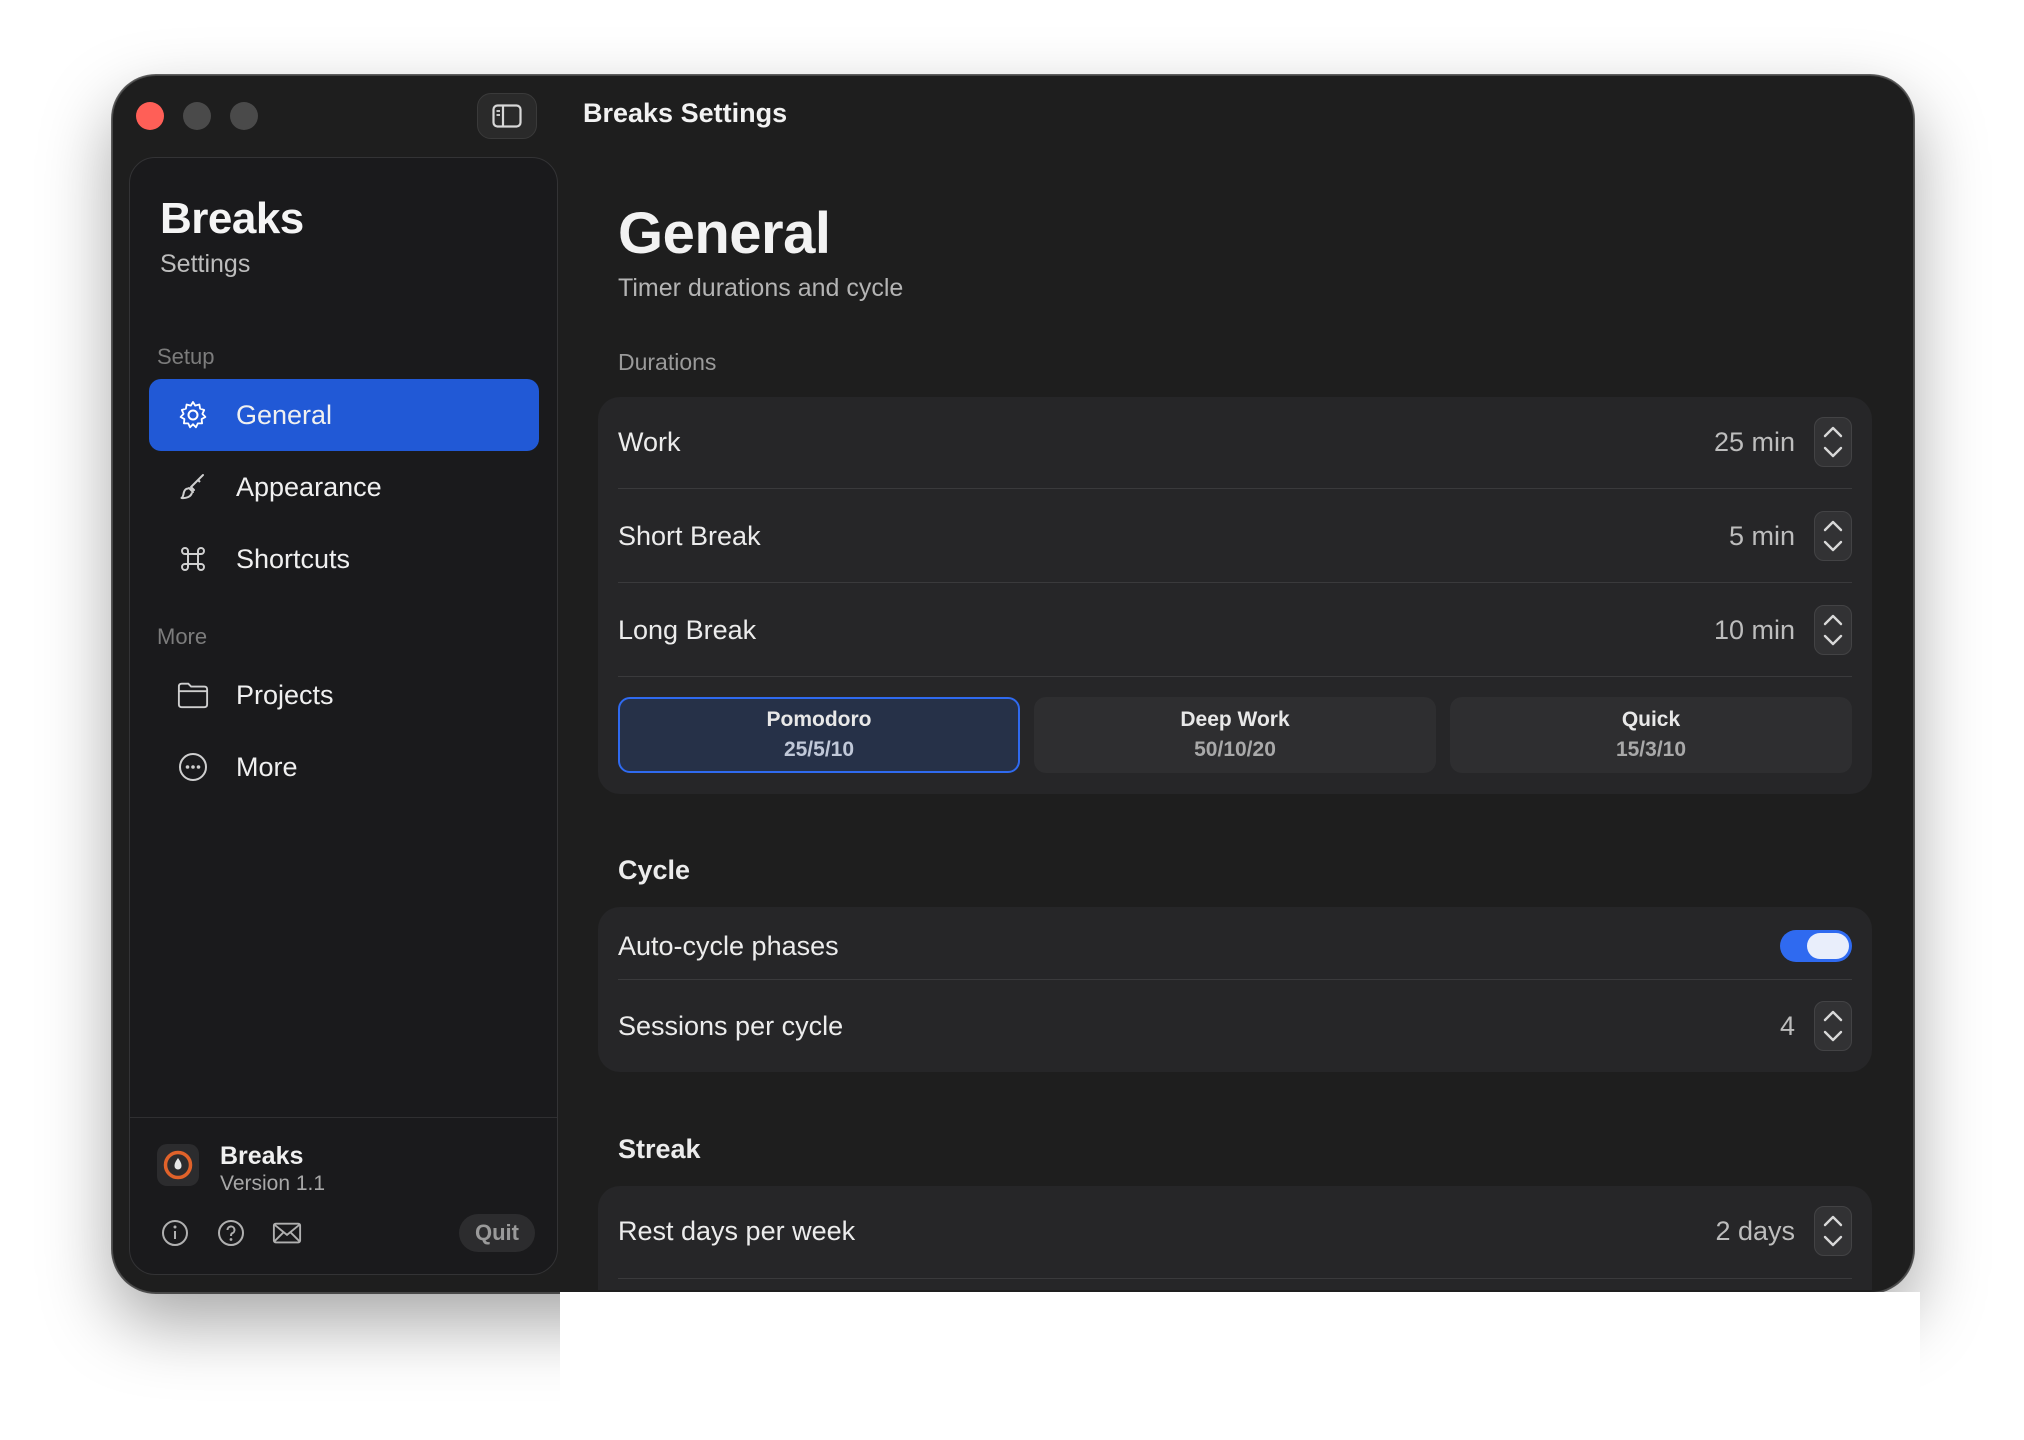 The height and width of the screenshot is (1440, 2024). I want to click on sidebar-item-label: General, so click(284, 414).